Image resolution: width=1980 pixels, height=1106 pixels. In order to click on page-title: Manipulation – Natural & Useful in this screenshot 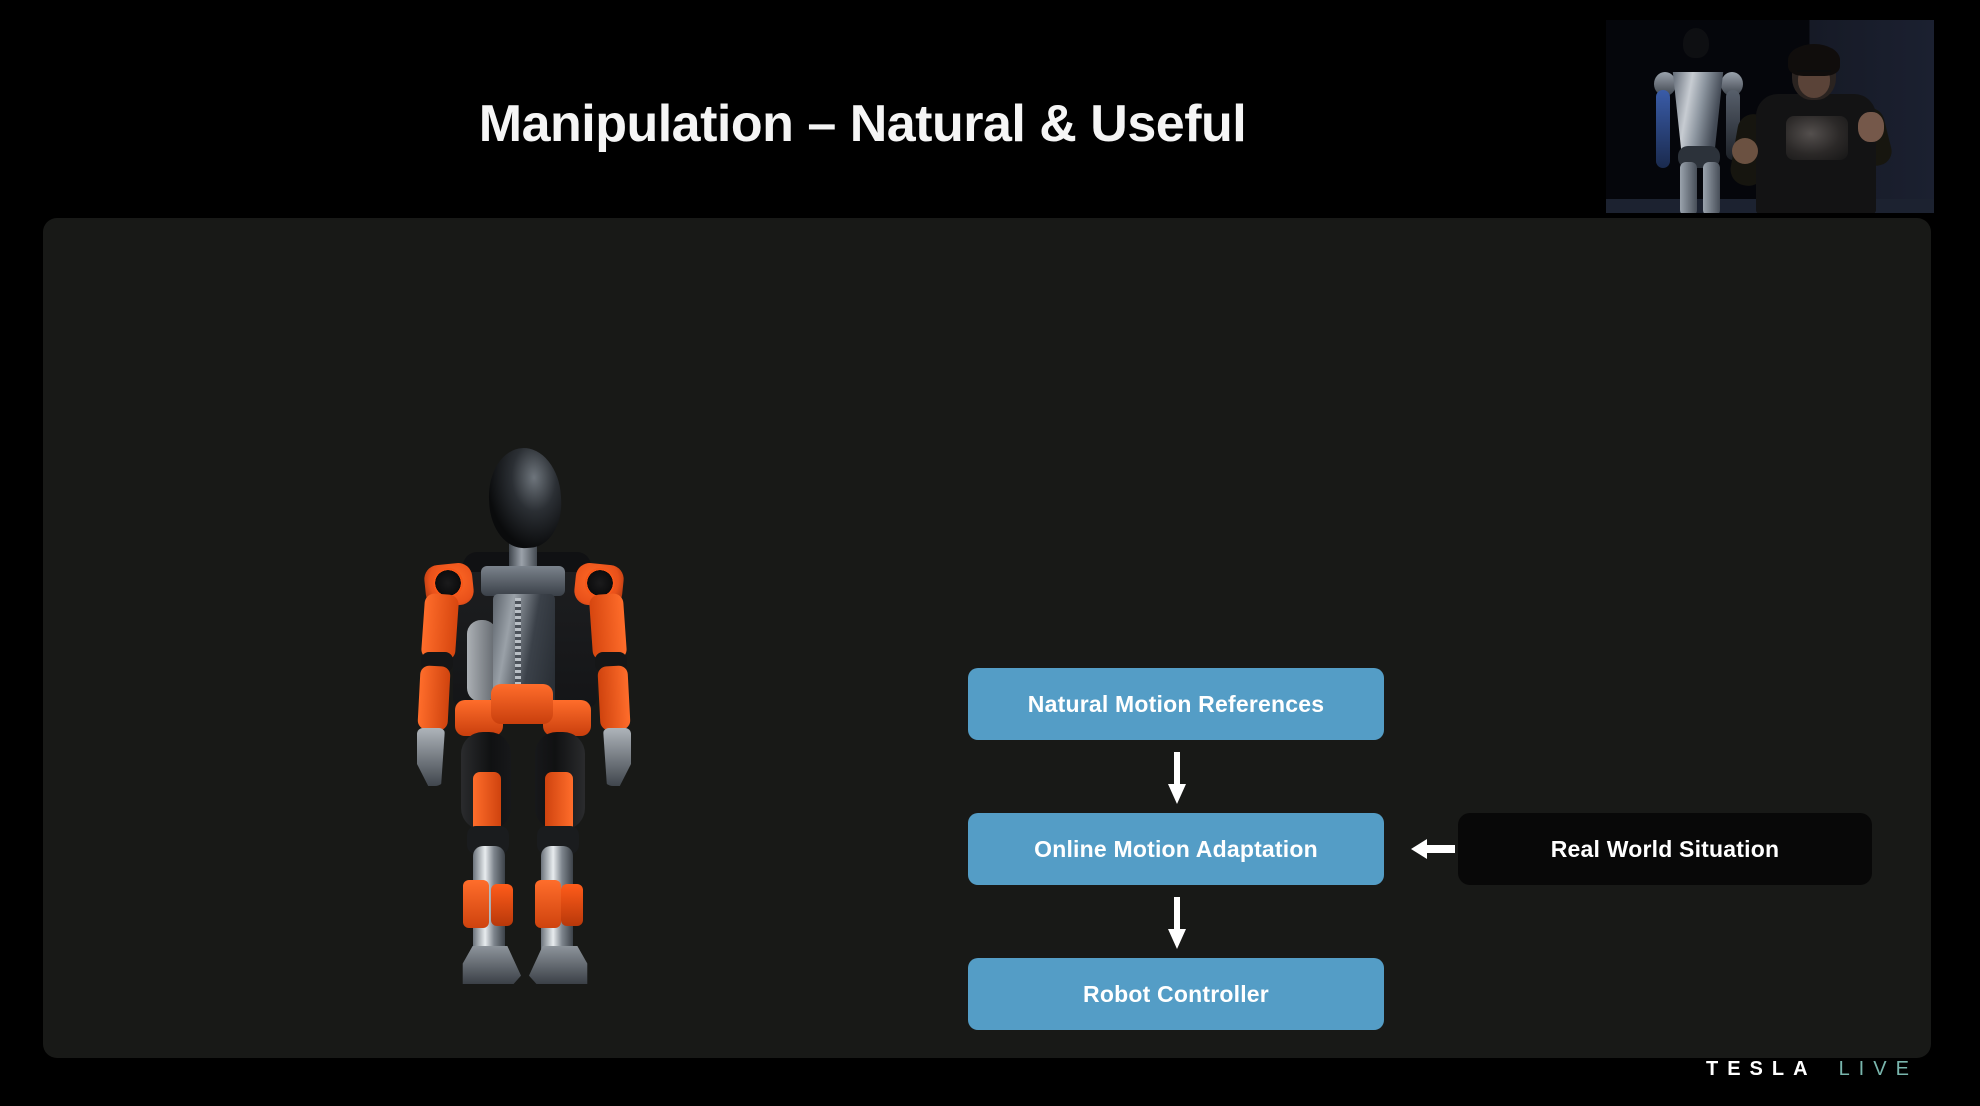, I will do `click(862, 124)`.